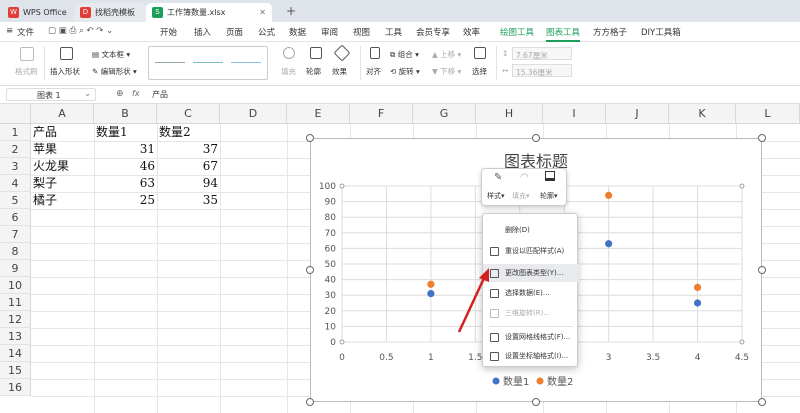 Image resolution: width=800 pixels, height=413 pixels. I want to click on select-all-corner, so click(15, 114).